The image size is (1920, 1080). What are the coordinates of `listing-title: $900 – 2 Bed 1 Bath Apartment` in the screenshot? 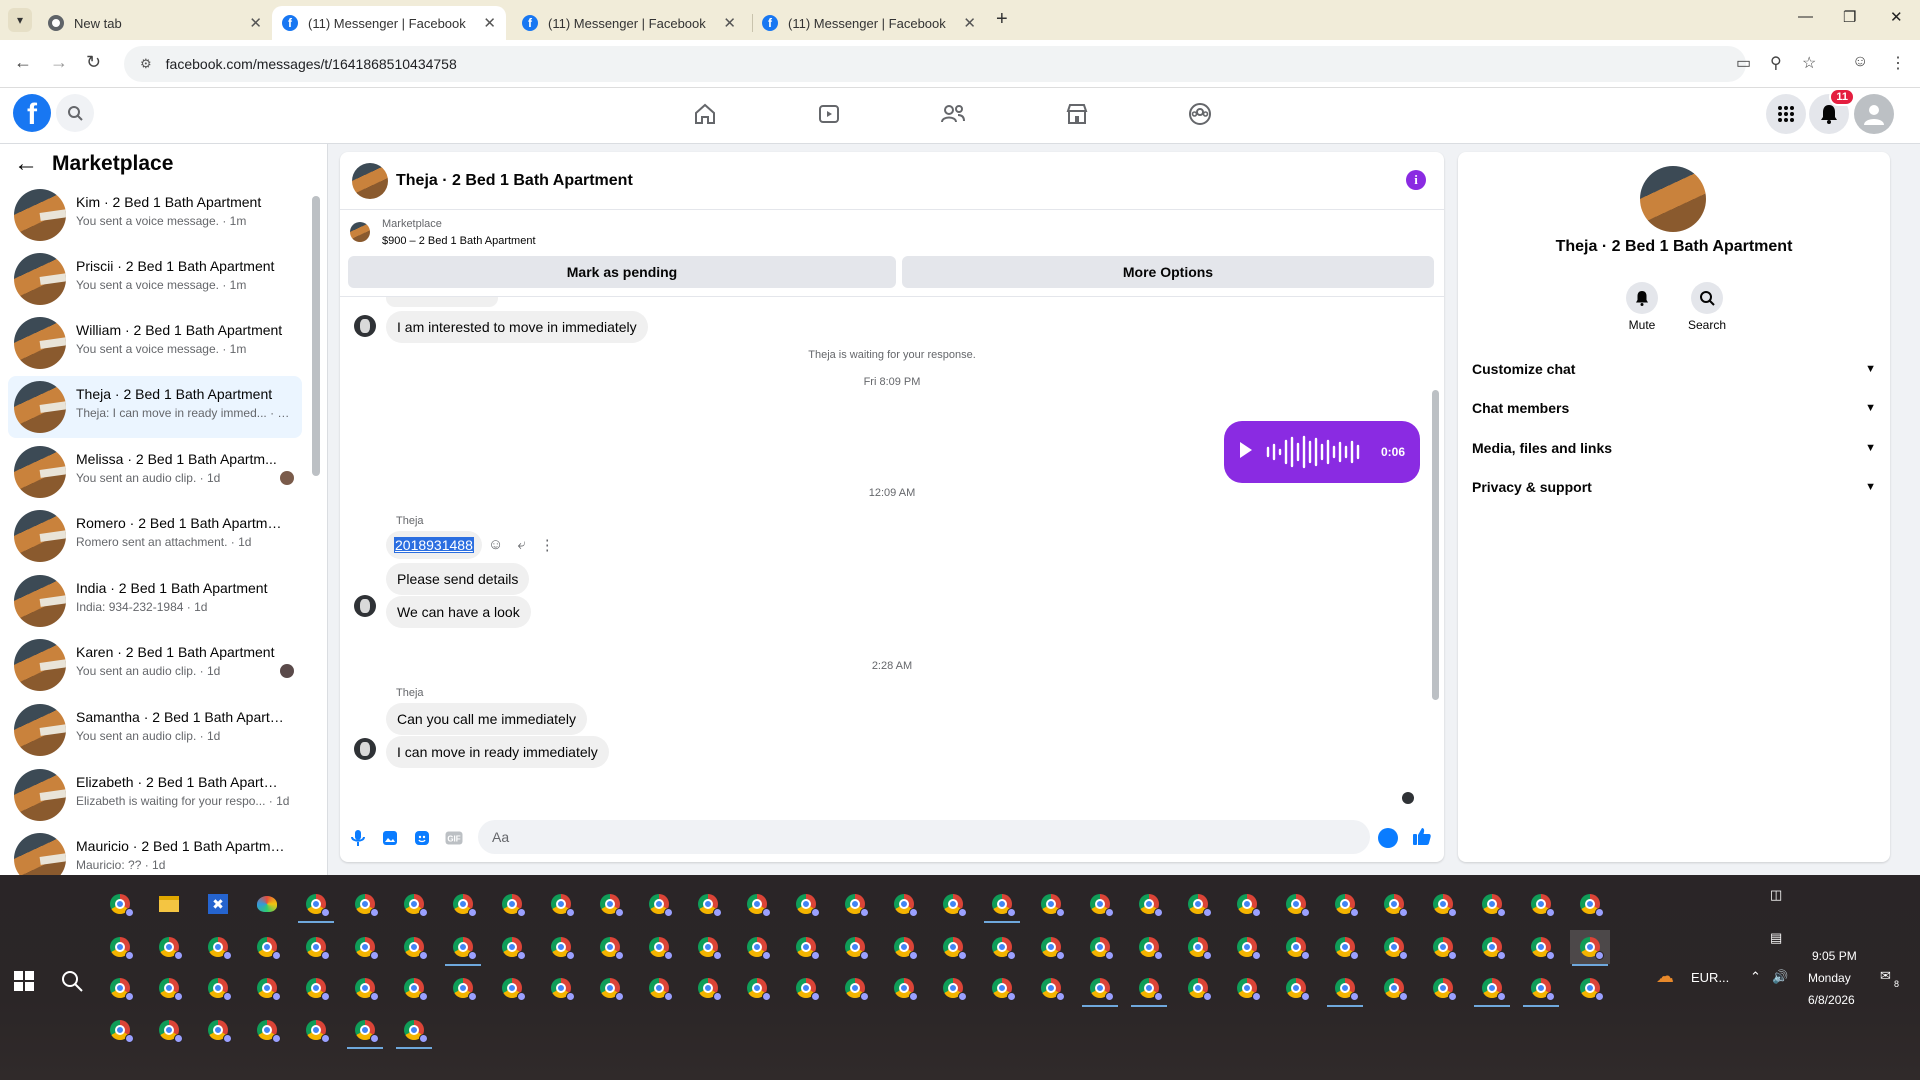 It's located at (459, 241).